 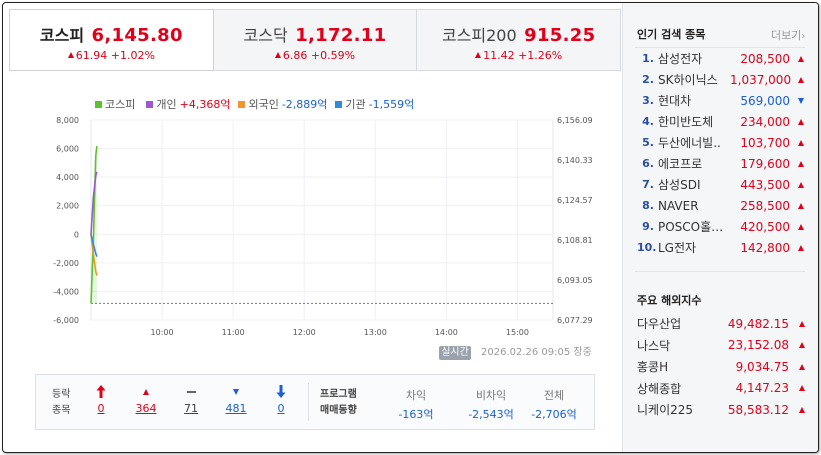 What do you see at coordinates (765, 142) in the screenshot?
I see `stock-price: 103,700` at bounding box center [765, 142].